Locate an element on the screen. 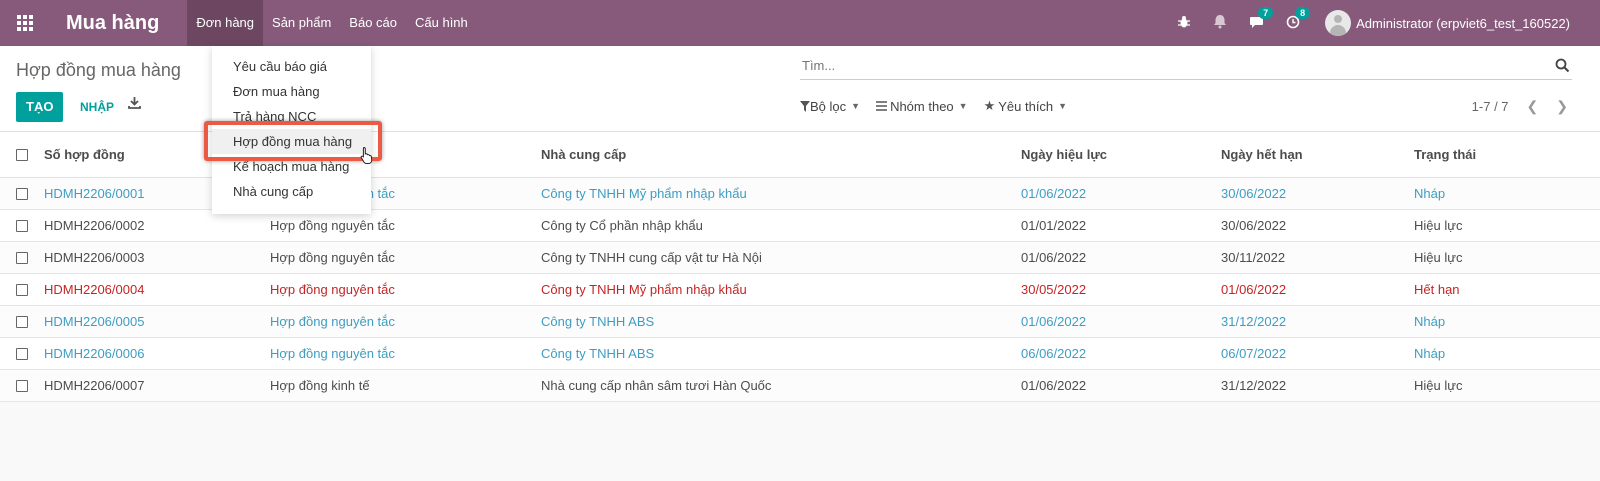  vendor-cell: Nhà cung cấp nhân sâm tươi Hàn Quốc is located at coordinates (656, 385).